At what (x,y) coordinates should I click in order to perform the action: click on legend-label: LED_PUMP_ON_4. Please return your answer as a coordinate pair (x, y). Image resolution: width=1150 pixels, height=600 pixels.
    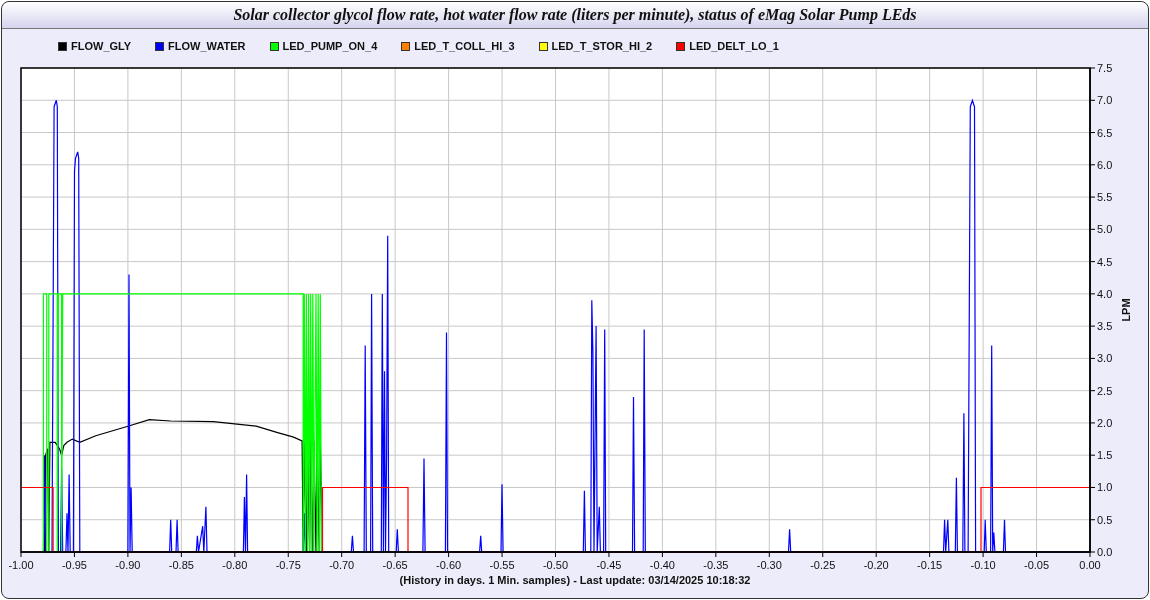
    Looking at the image, I should click on (330, 46).